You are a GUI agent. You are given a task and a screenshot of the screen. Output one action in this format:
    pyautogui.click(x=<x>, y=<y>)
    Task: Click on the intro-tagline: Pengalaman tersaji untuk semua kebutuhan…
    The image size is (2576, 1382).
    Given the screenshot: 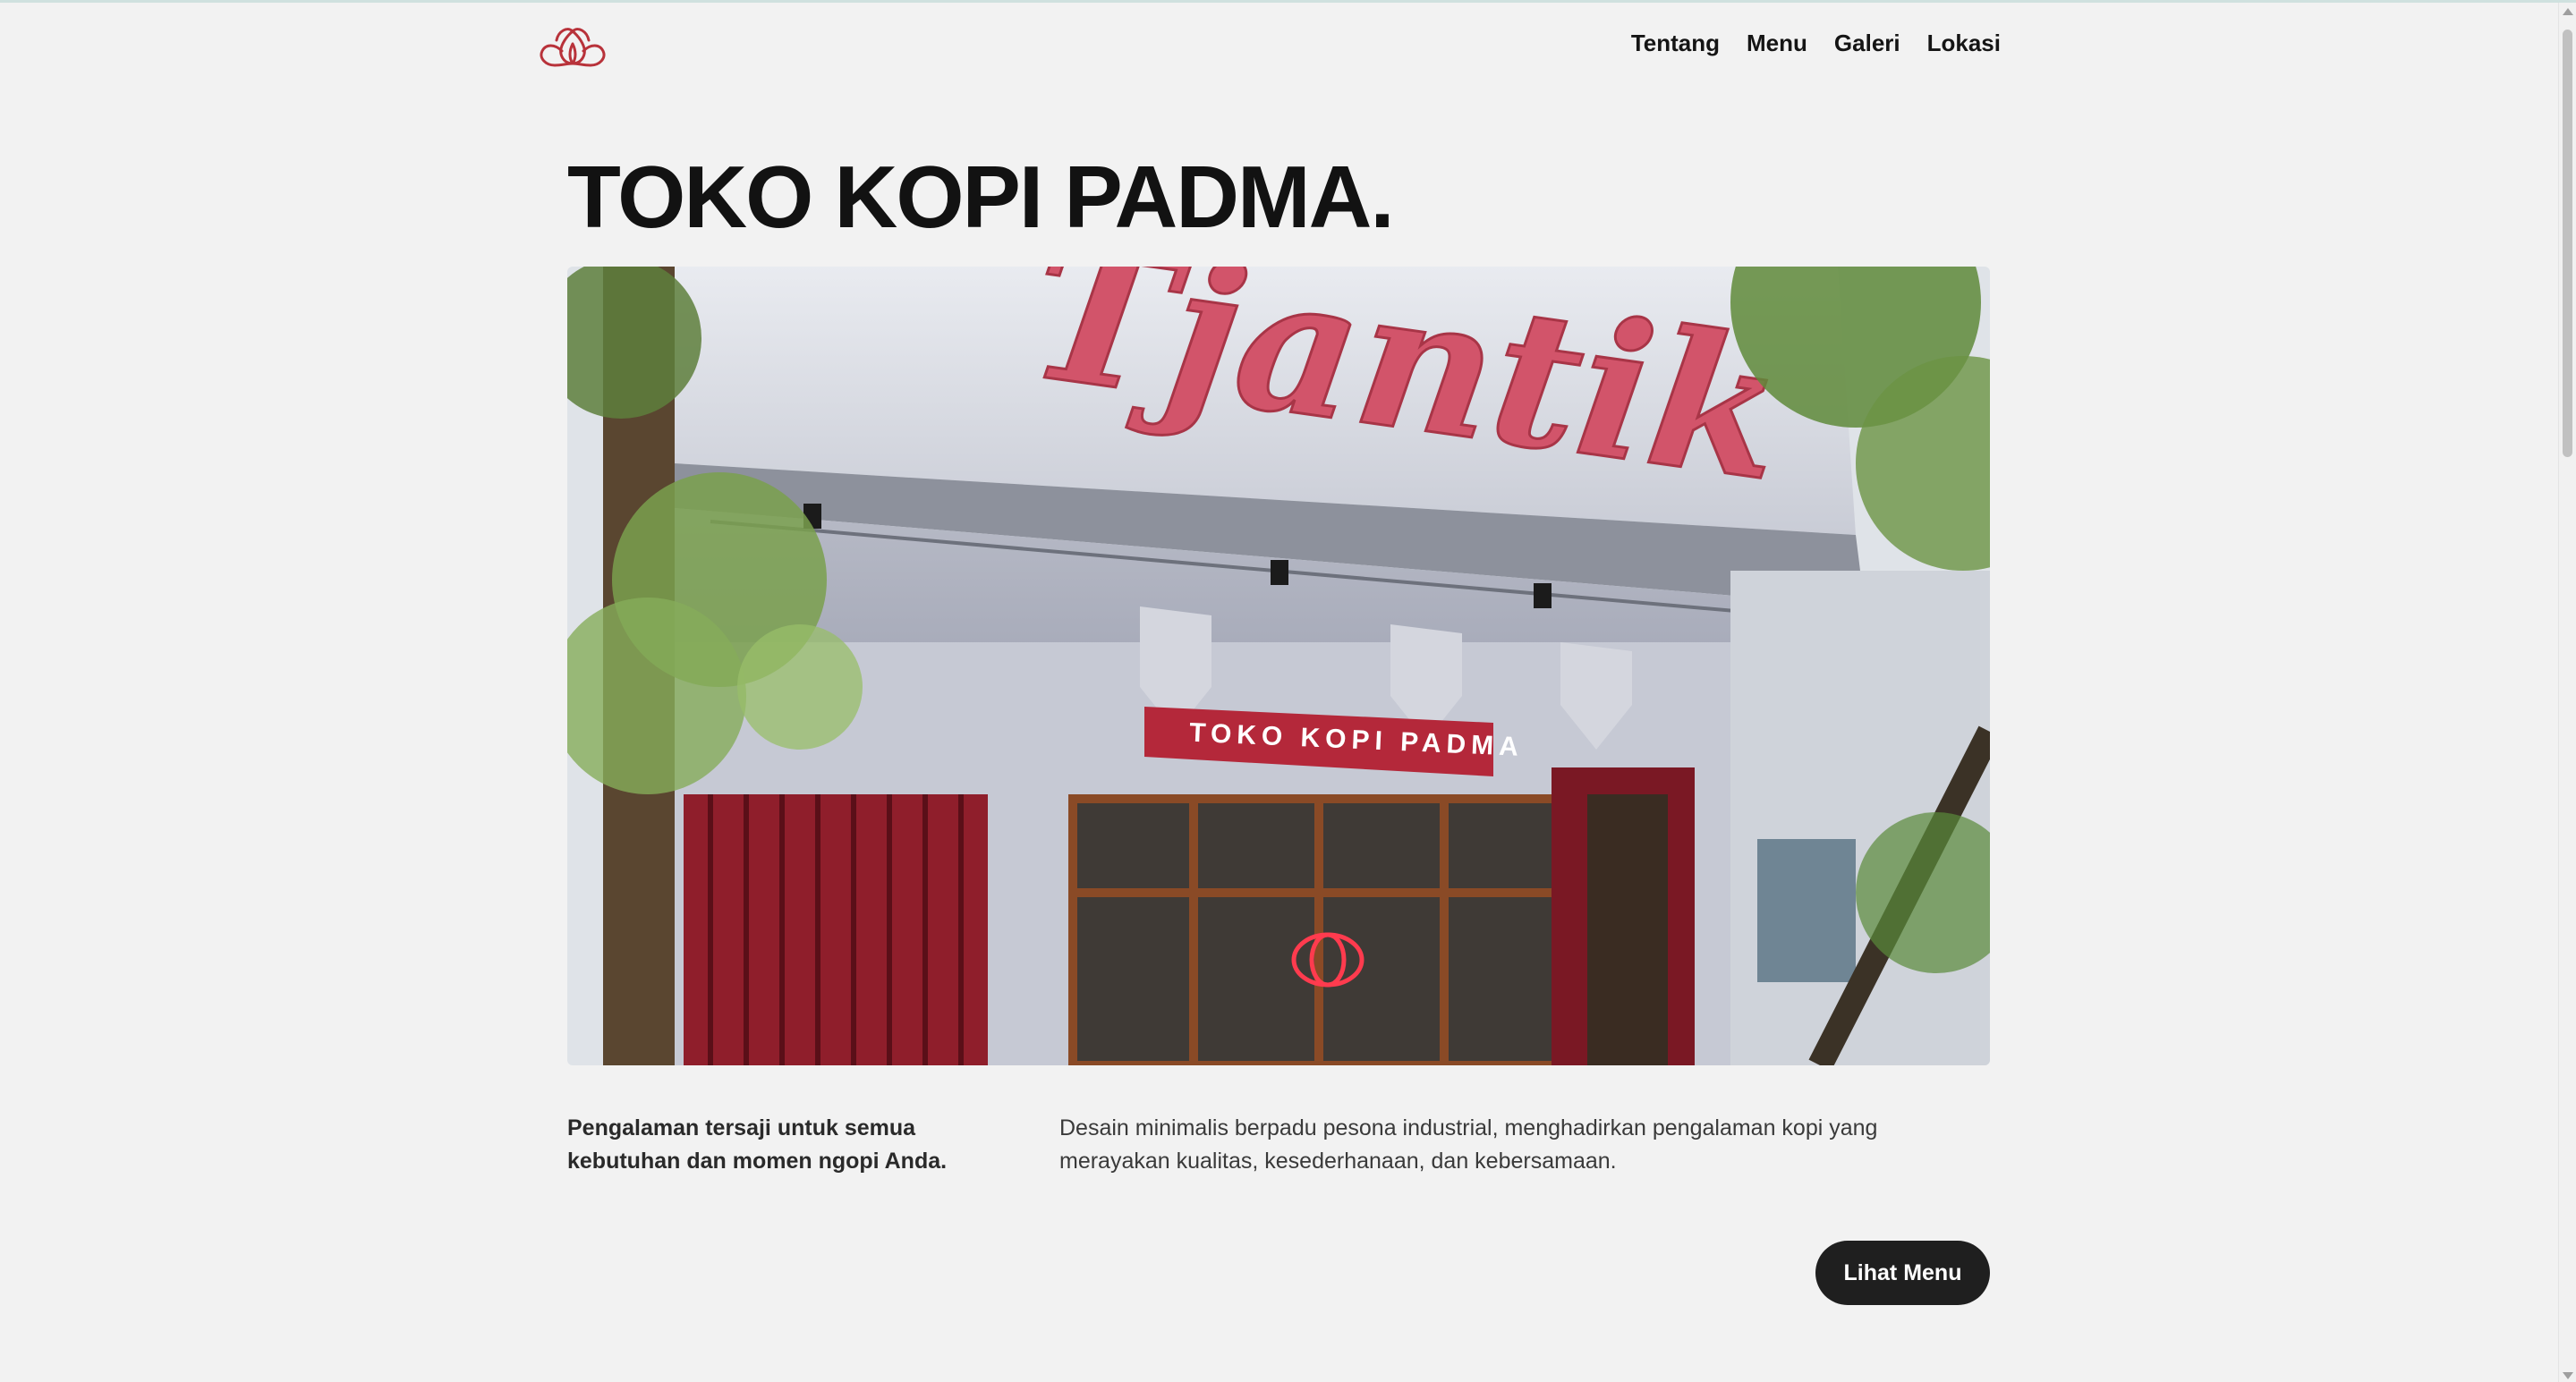 What is the action you would take?
    pyautogui.click(x=757, y=1144)
    